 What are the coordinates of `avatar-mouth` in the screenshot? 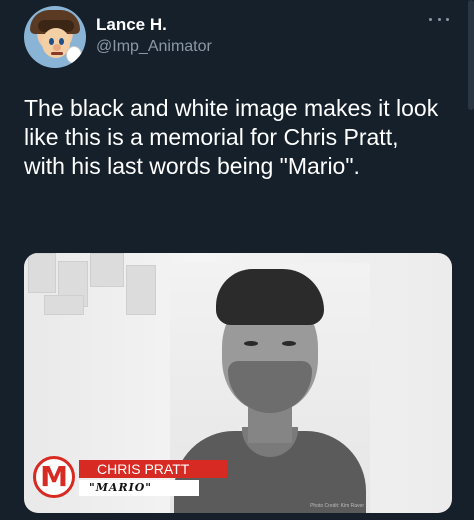 It's located at (57, 53).